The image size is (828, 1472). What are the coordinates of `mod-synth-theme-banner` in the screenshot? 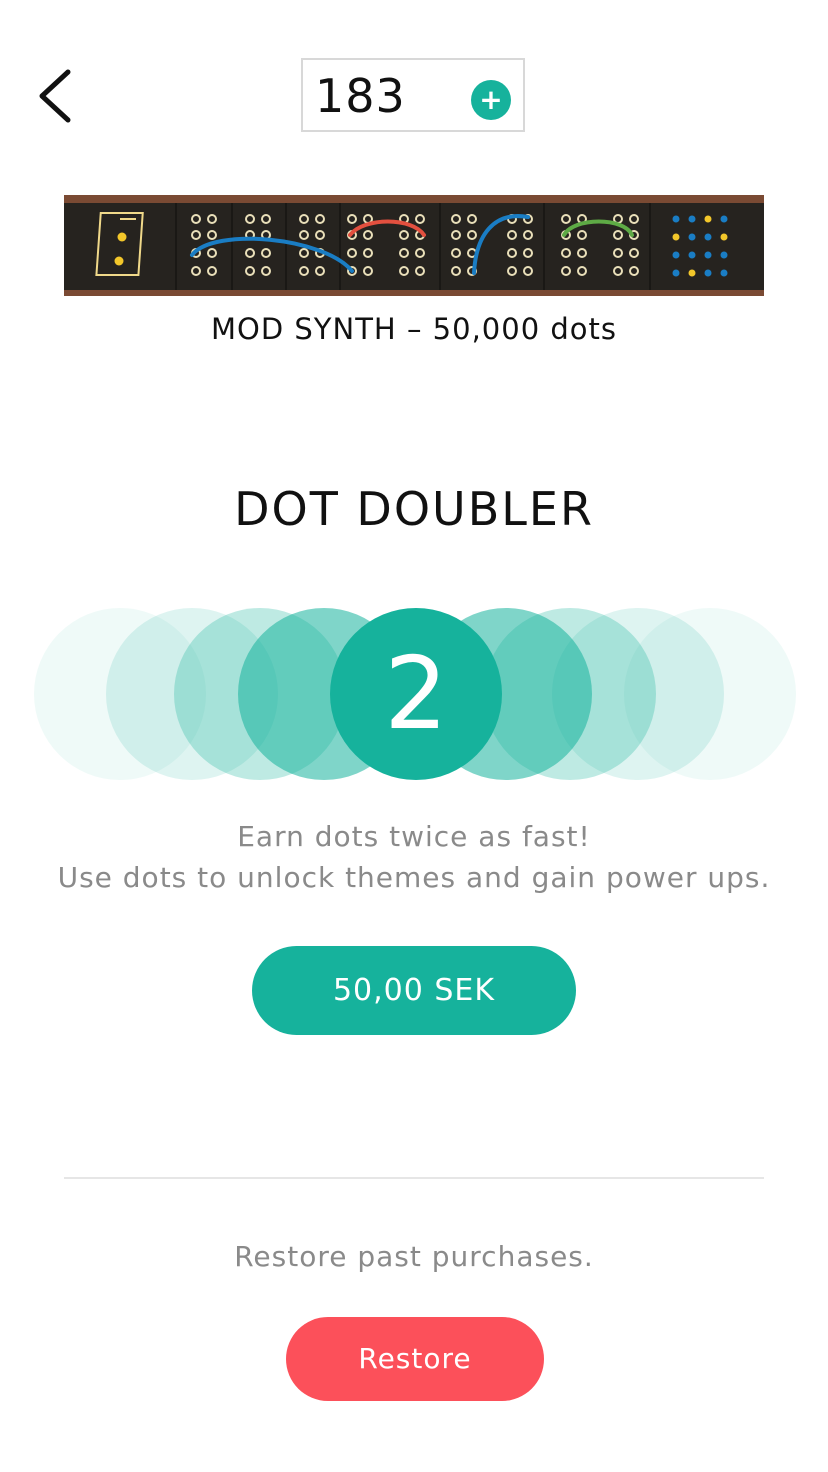 It's located at (414, 245).